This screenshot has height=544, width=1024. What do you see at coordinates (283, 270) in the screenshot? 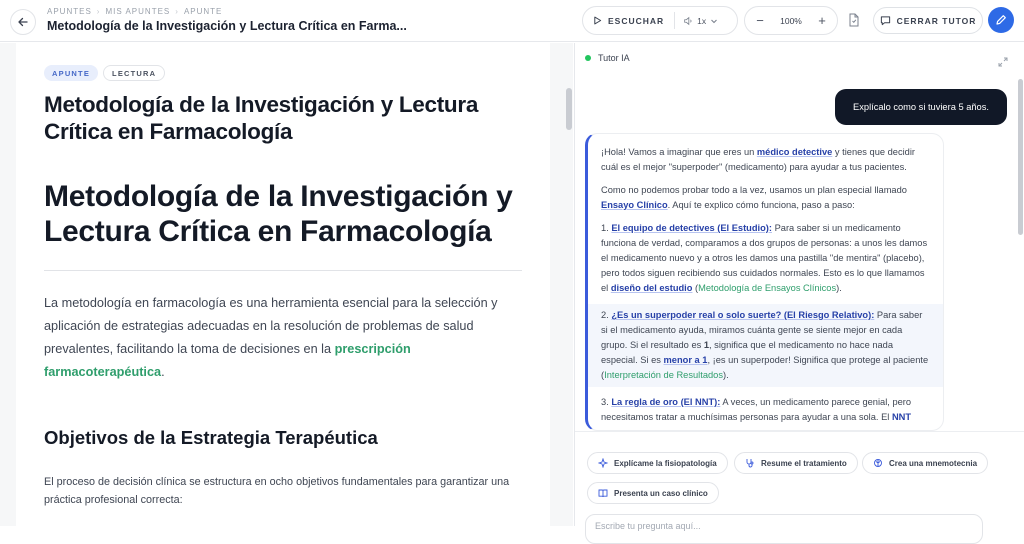
I see `divider` at bounding box center [283, 270].